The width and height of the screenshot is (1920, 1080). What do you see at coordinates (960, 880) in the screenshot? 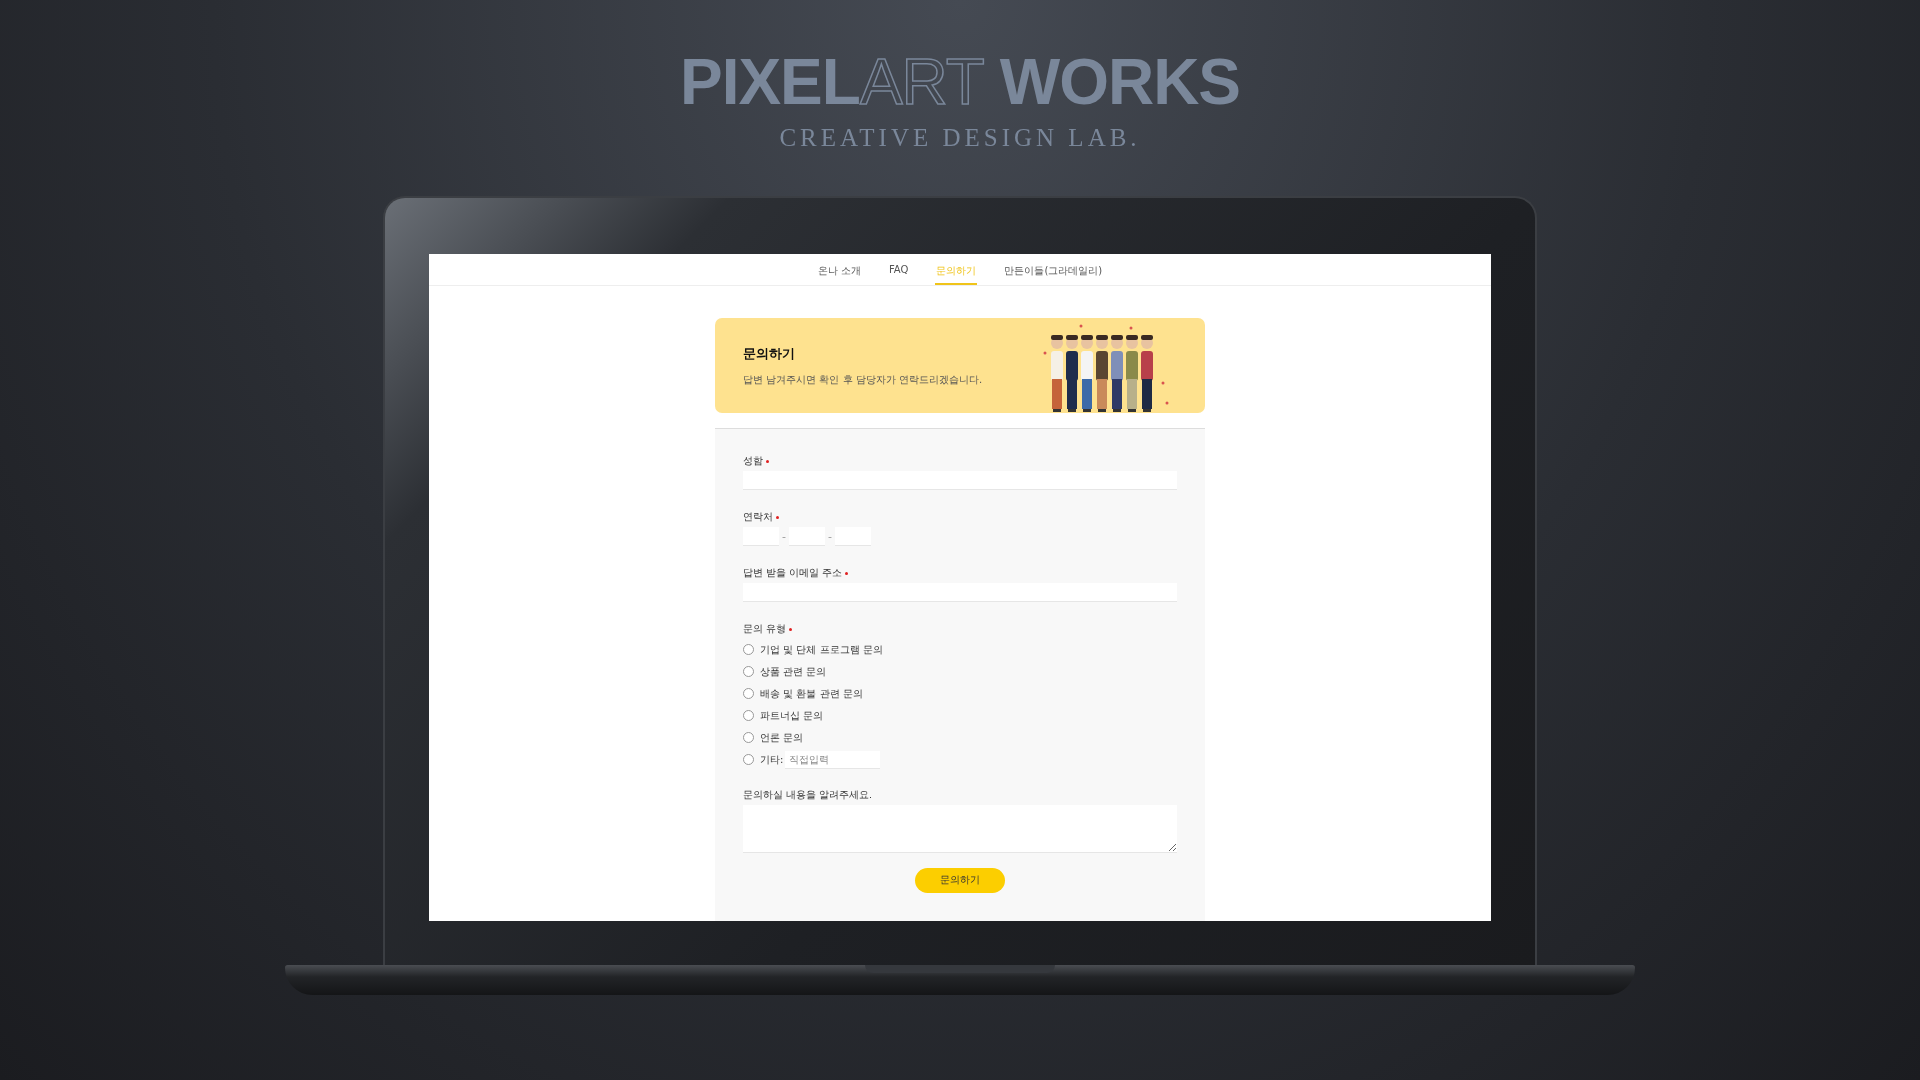
I see `submit-button: 문의하기` at bounding box center [960, 880].